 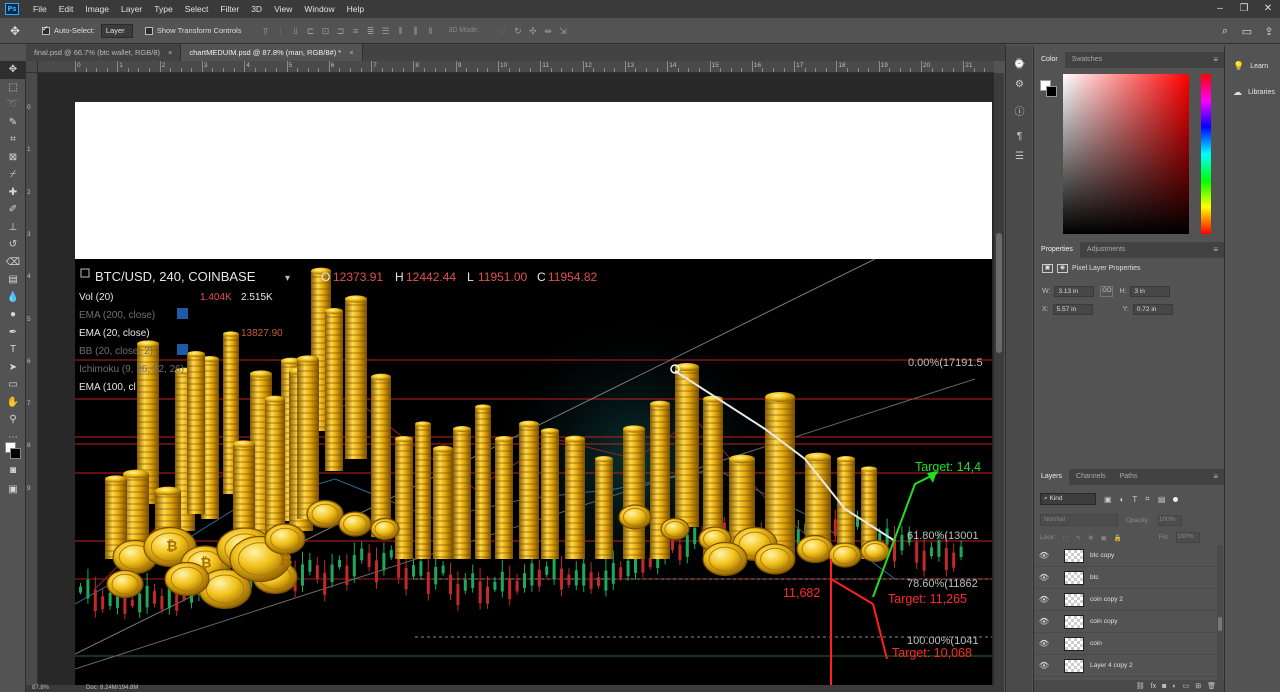 I want to click on blur-icon: 💧, so click(x=13, y=298).